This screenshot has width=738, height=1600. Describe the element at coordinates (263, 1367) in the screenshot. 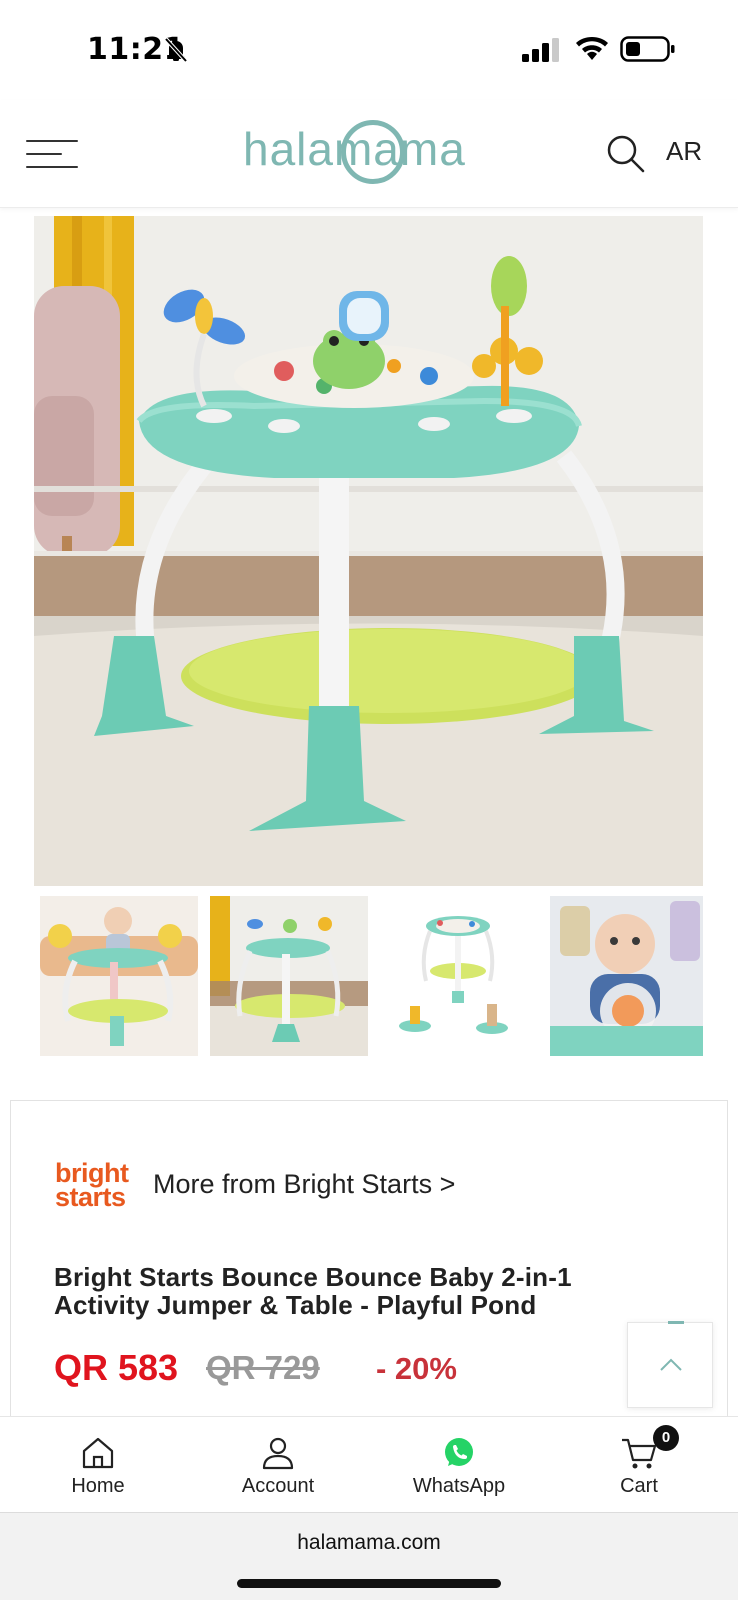

I see `price-original: QR 729` at that location.